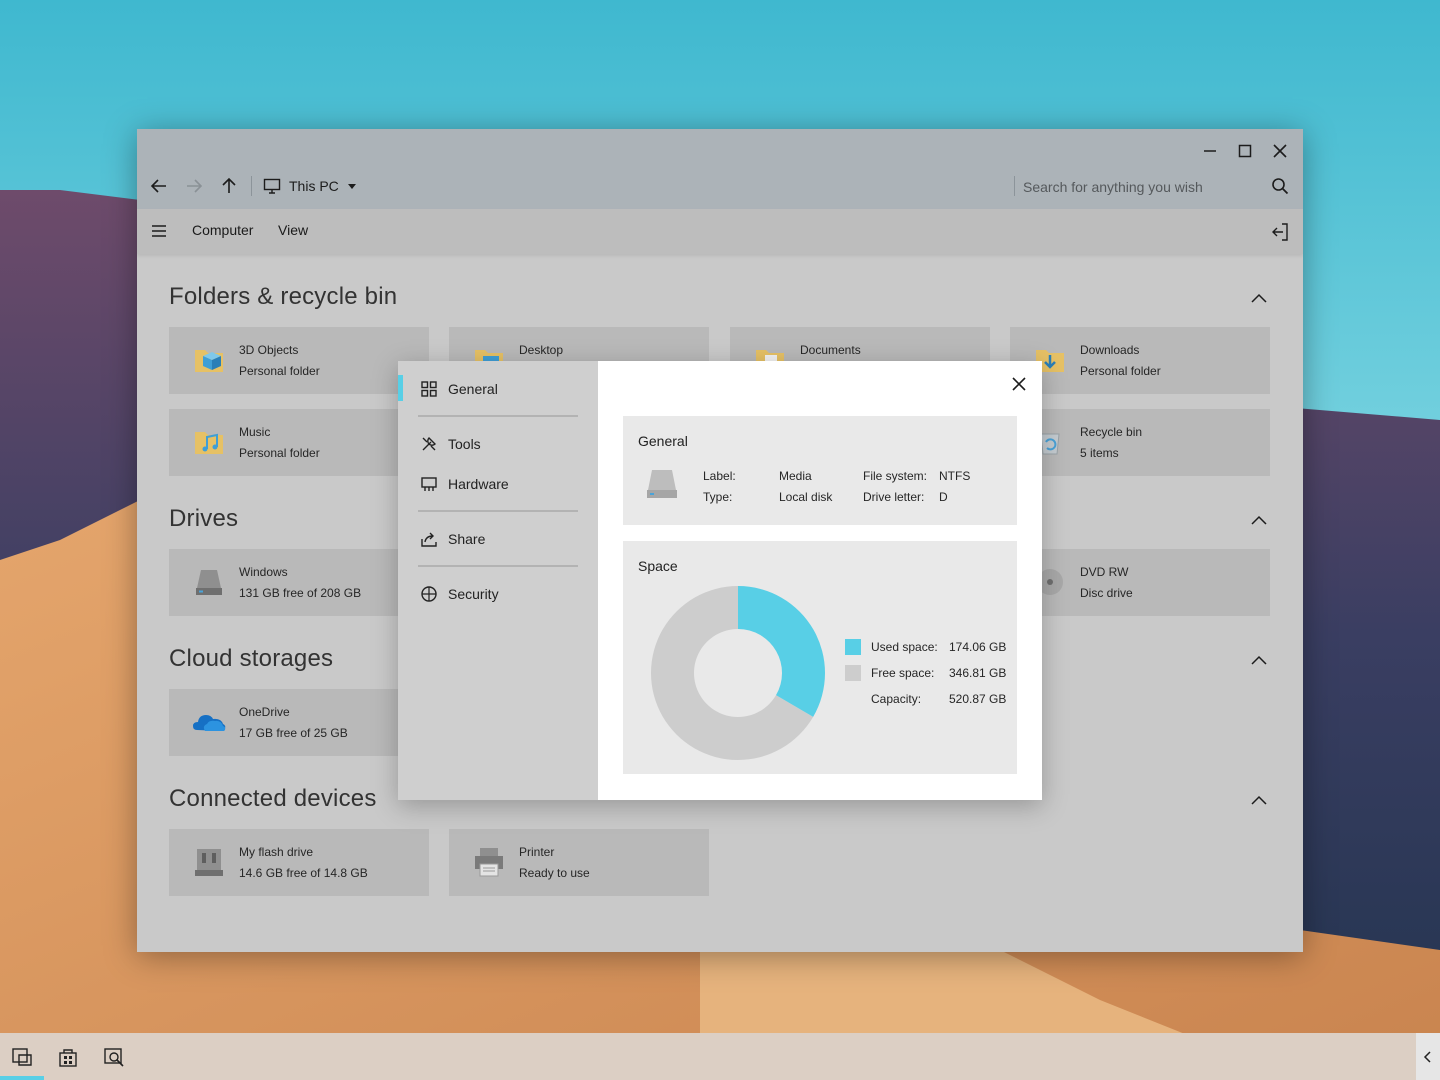  I want to click on menu-view: View, so click(293, 230).